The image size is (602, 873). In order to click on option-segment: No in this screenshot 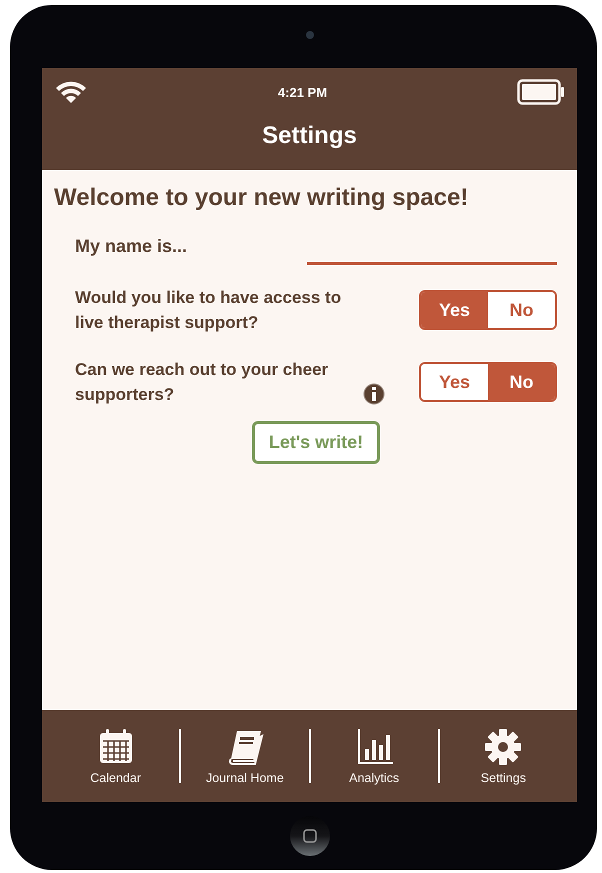, I will do `click(521, 382)`.